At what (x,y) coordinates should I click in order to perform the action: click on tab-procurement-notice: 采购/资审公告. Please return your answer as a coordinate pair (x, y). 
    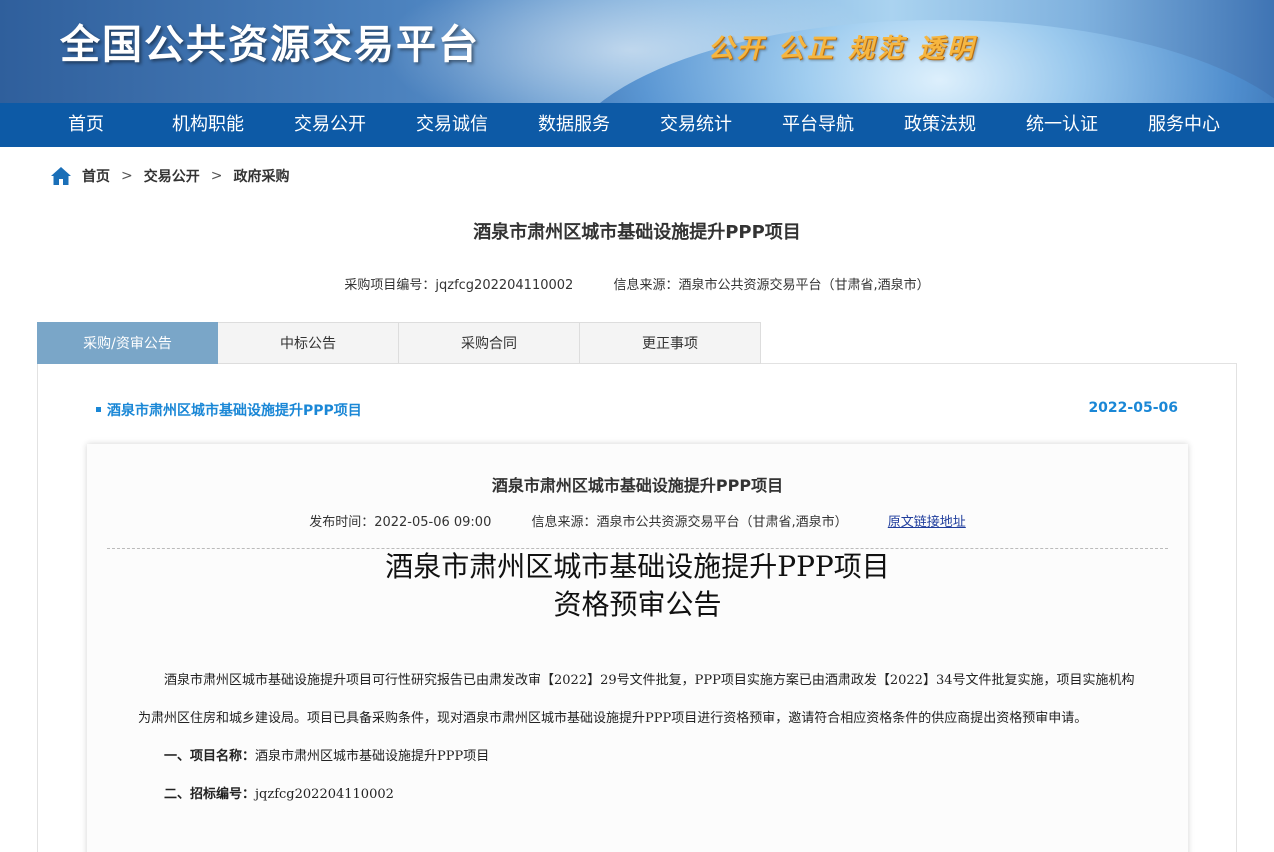
    Looking at the image, I should click on (127, 343).